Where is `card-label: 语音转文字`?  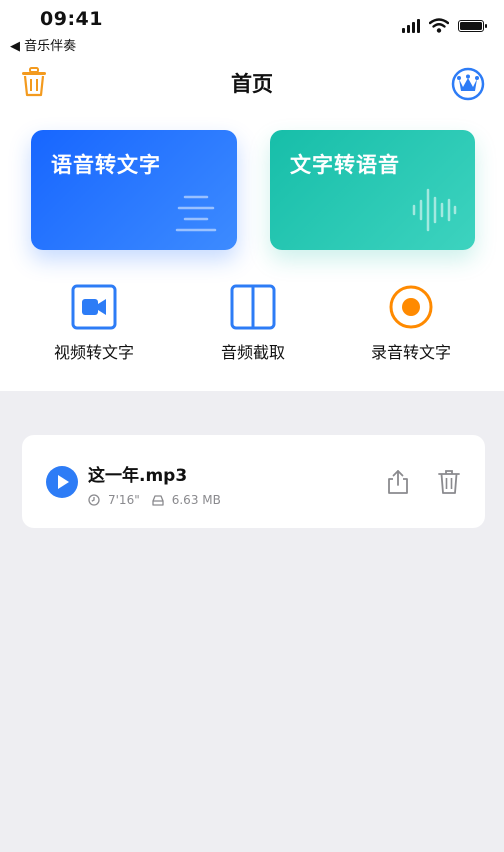 card-label: 语音转文字 is located at coordinates (106, 165).